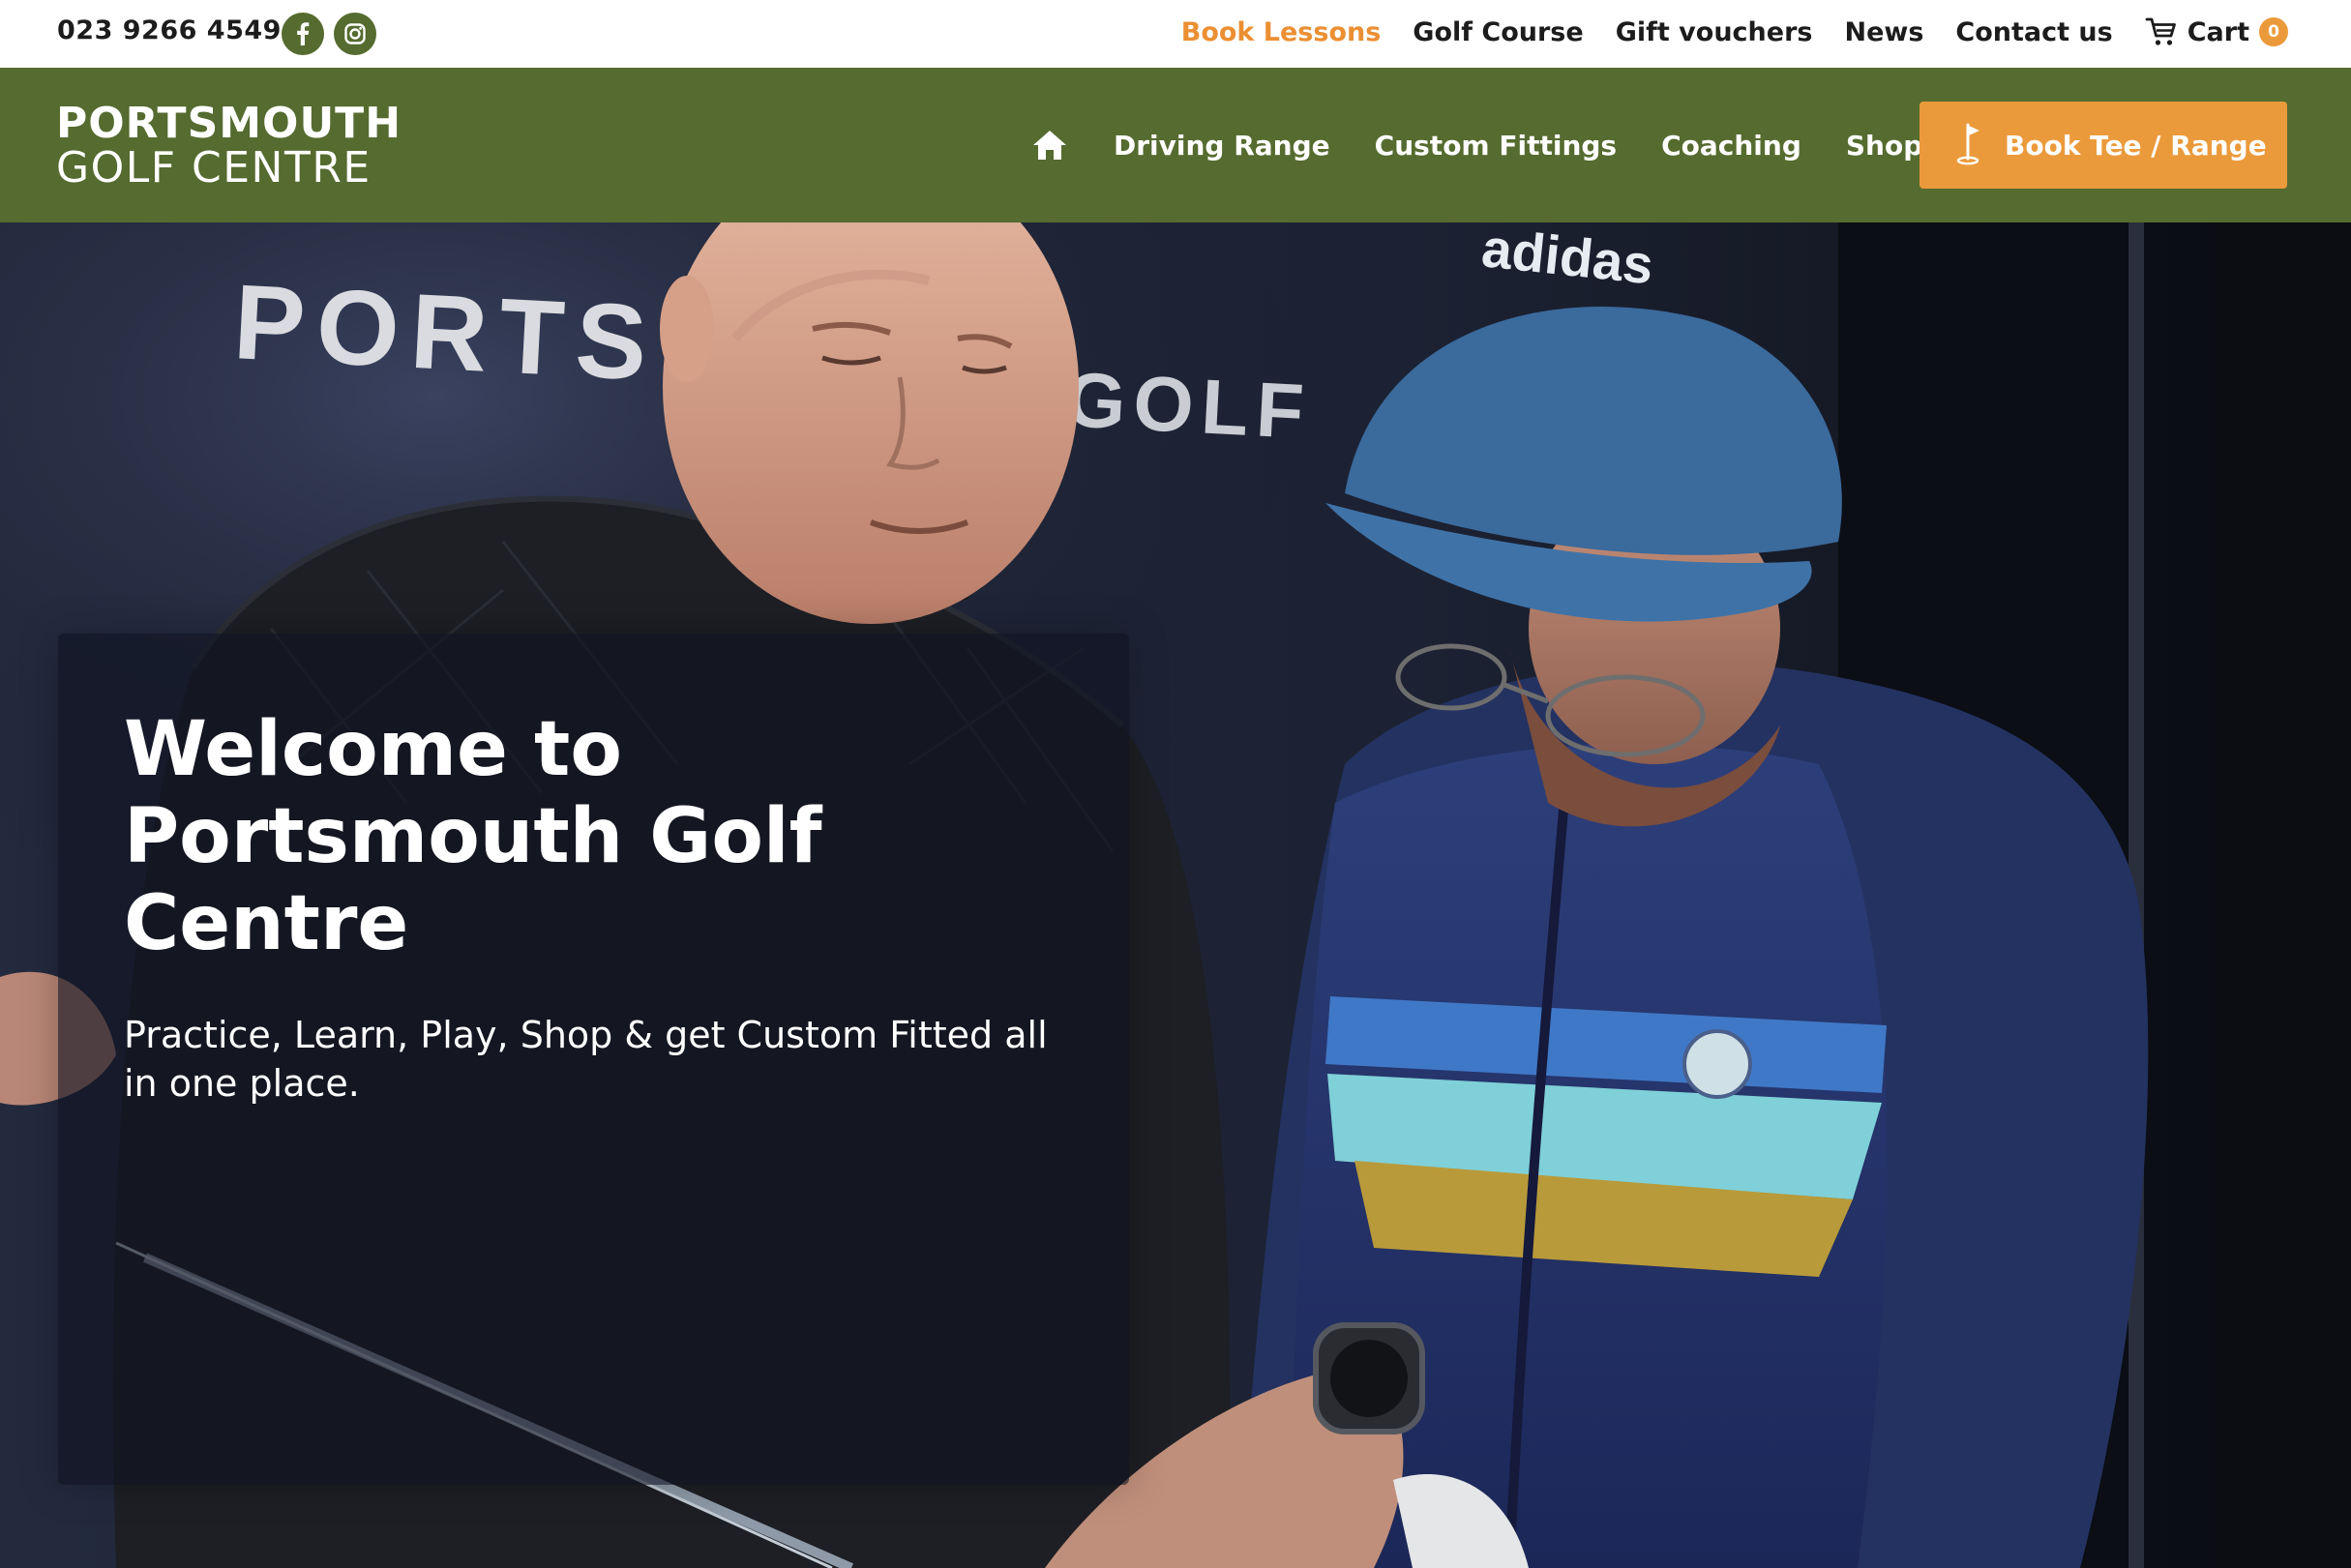 The width and height of the screenshot is (2351, 1568). I want to click on cart-link: Cart 0, so click(2216, 32).